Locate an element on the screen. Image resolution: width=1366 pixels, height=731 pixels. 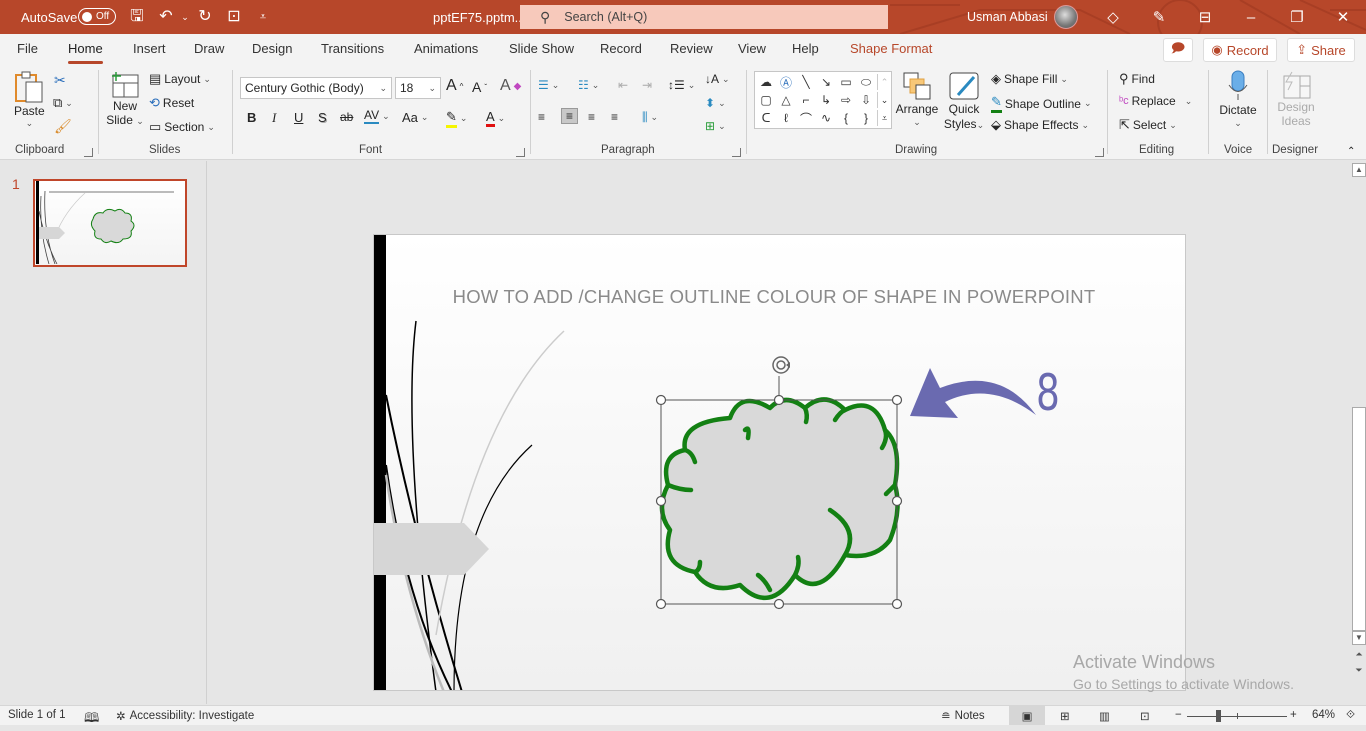
replace-button: ᵇc Replace ⌄ is located at coordinates (1155, 101).